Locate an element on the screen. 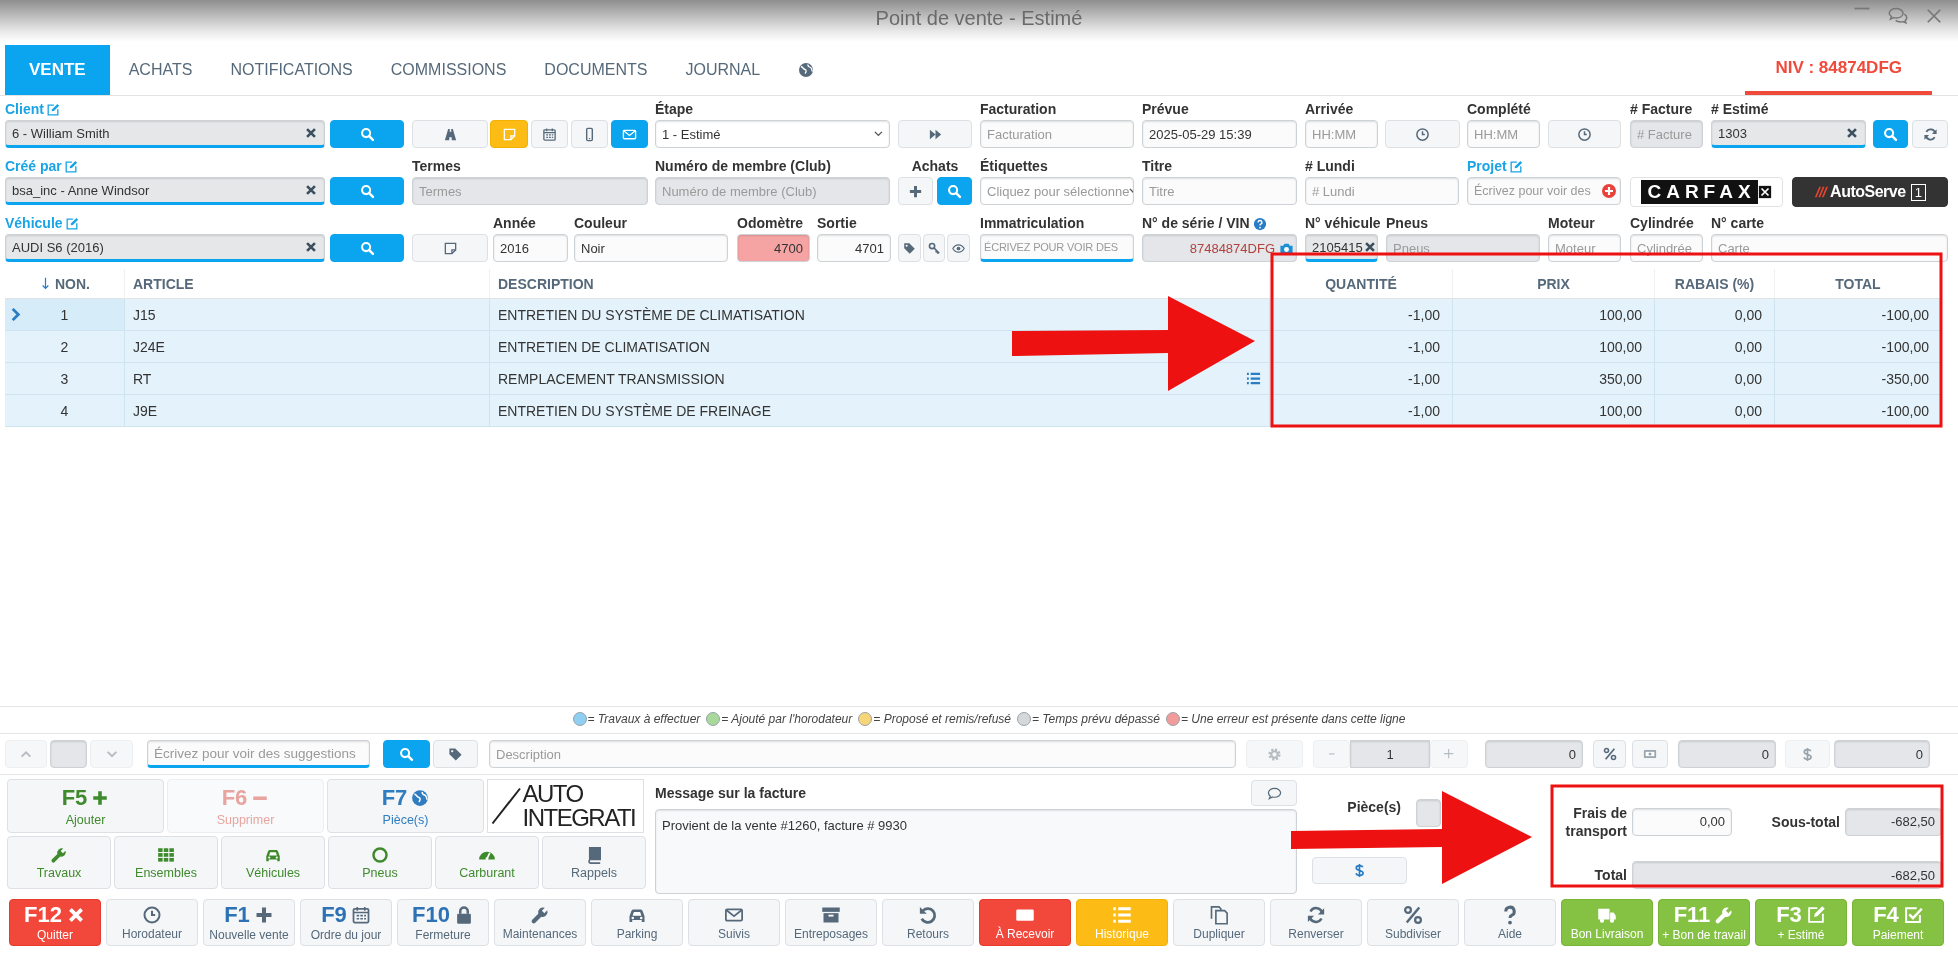  email-button is located at coordinates (629, 134).